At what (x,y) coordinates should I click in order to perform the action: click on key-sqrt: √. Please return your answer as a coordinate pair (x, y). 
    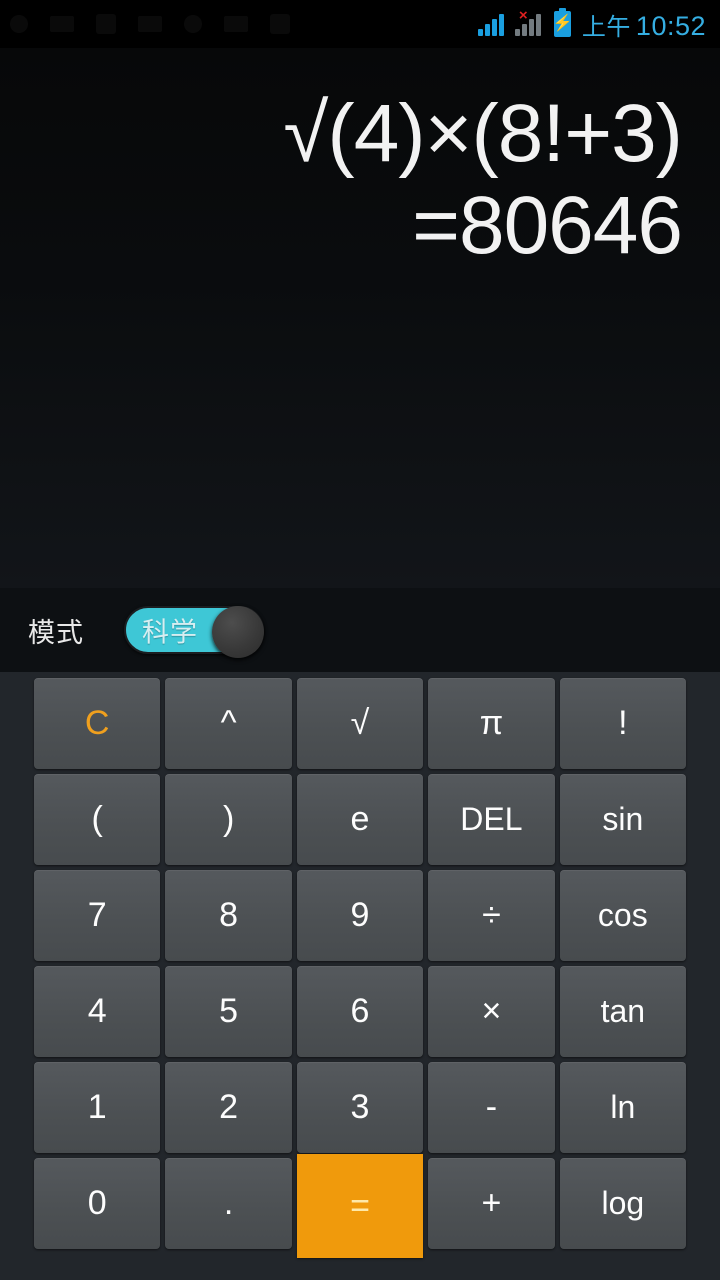
    Looking at the image, I should click on (360, 723).